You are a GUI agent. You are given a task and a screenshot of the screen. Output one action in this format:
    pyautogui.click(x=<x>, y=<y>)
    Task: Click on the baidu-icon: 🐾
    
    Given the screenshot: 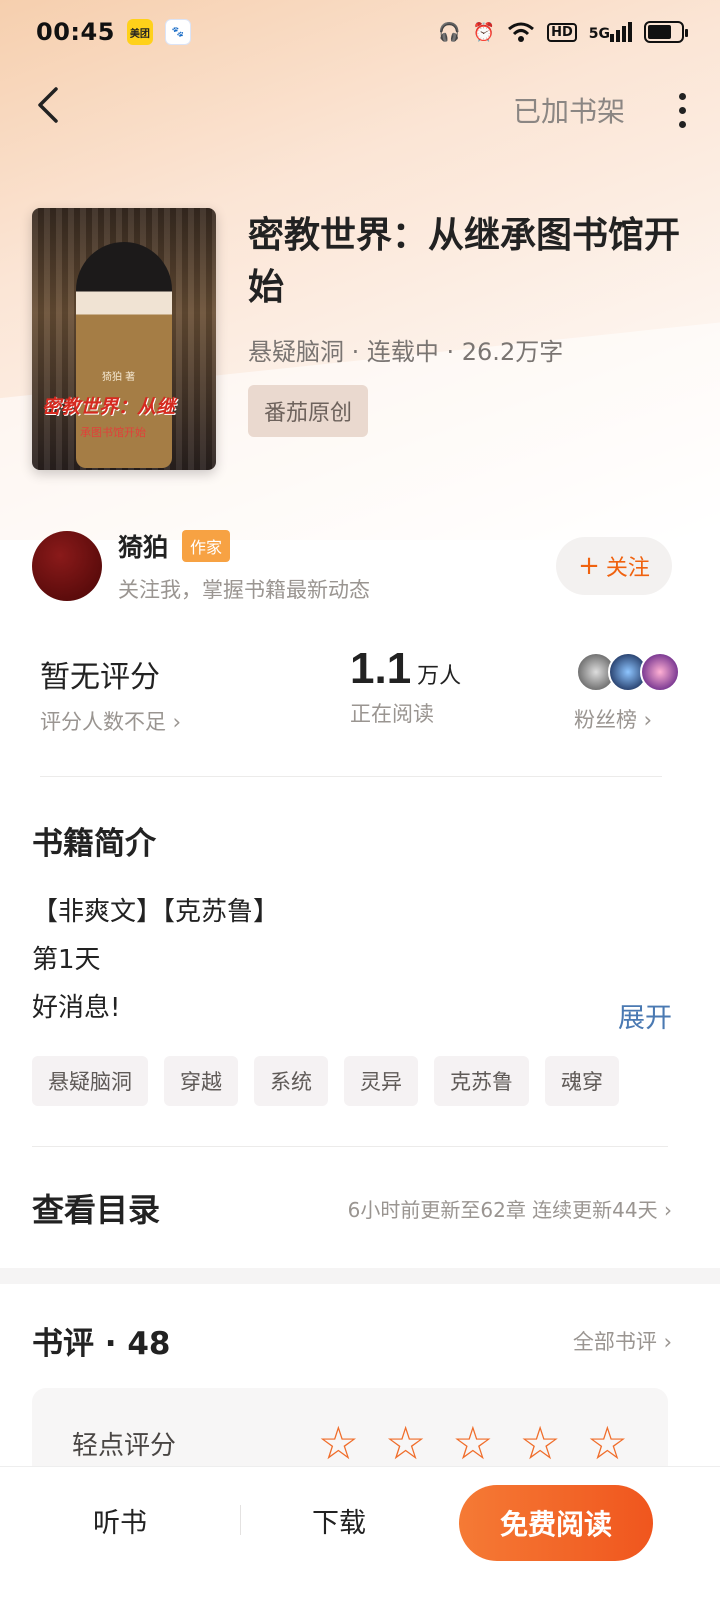 What is the action you would take?
    pyautogui.click(x=177, y=32)
    